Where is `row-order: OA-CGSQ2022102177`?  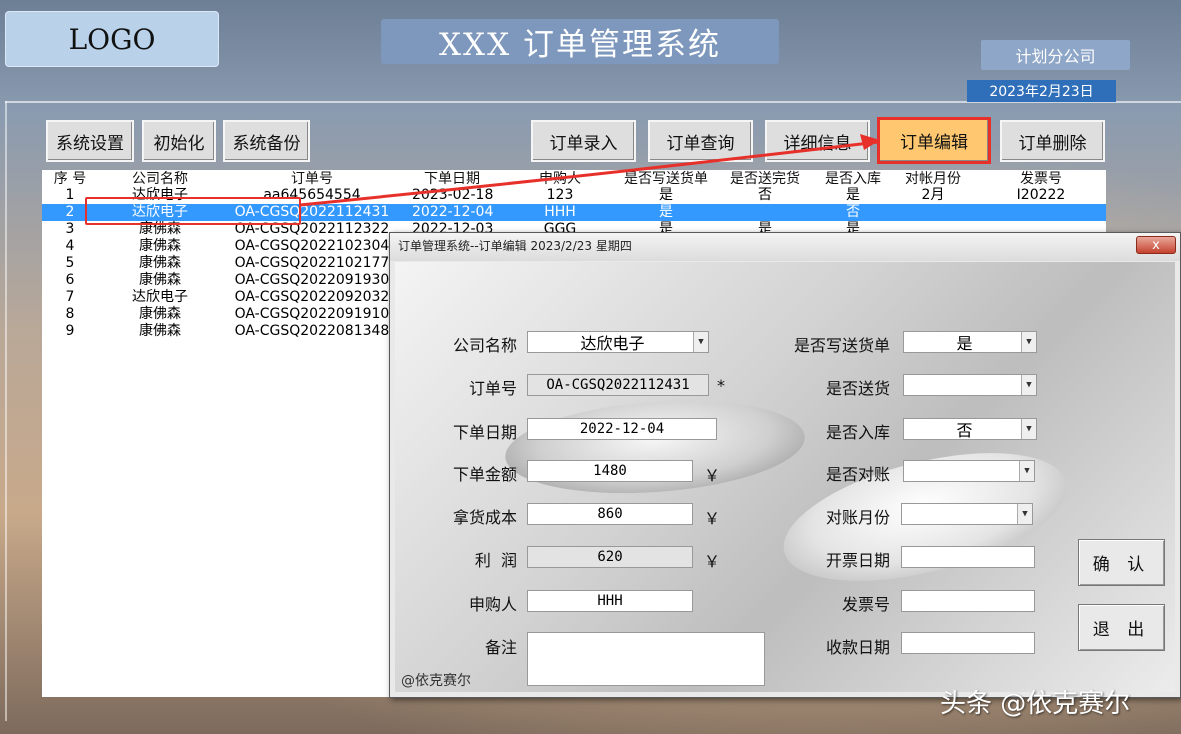 row-order: OA-CGSQ2022102177 is located at coordinates (312, 263).